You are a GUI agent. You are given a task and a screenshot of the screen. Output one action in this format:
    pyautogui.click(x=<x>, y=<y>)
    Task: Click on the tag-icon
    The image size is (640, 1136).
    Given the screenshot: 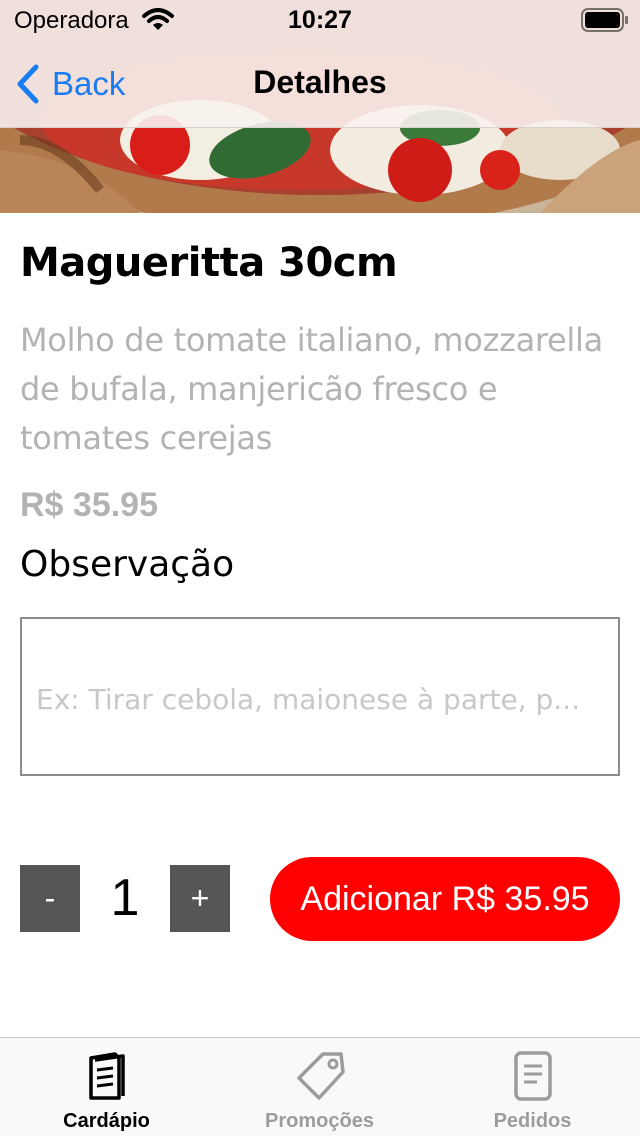 What is the action you would take?
    pyautogui.click(x=320, y=1076)
    